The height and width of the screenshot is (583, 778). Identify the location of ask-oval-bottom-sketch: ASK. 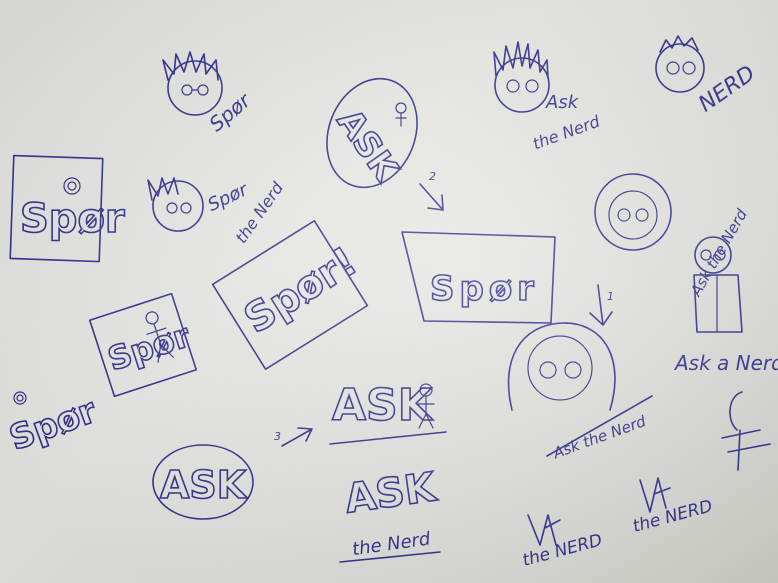
(203, 482).